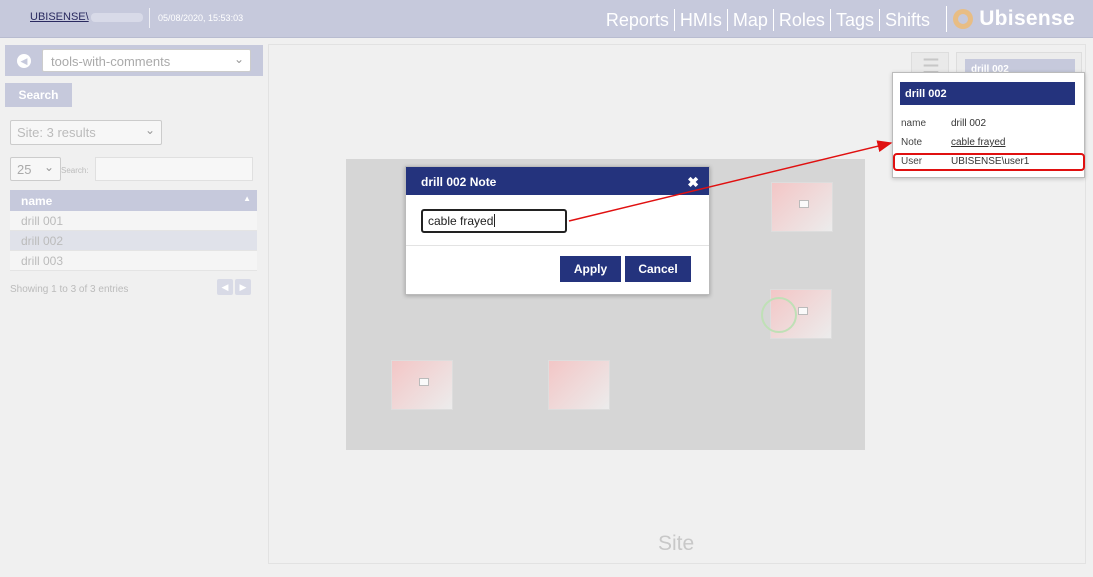  Describe the element at coordinates (149, 18) in the screenshot. I see `header-divider` at that location.